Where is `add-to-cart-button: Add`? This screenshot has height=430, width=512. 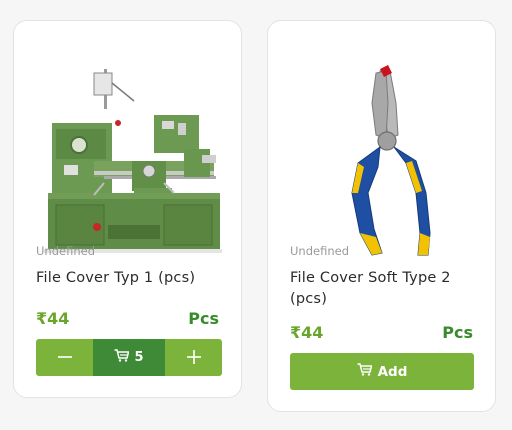
add-to-cart-button: Add is located at coordinates (382, 371).